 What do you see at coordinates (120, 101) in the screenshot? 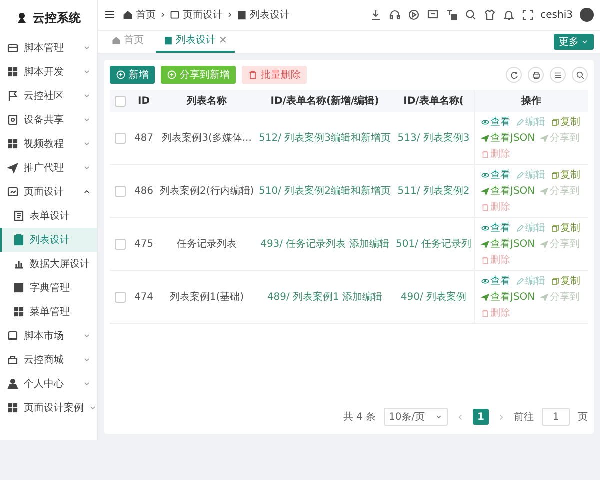
I see `select-all-checkbox` at bounding box center [120, 101].